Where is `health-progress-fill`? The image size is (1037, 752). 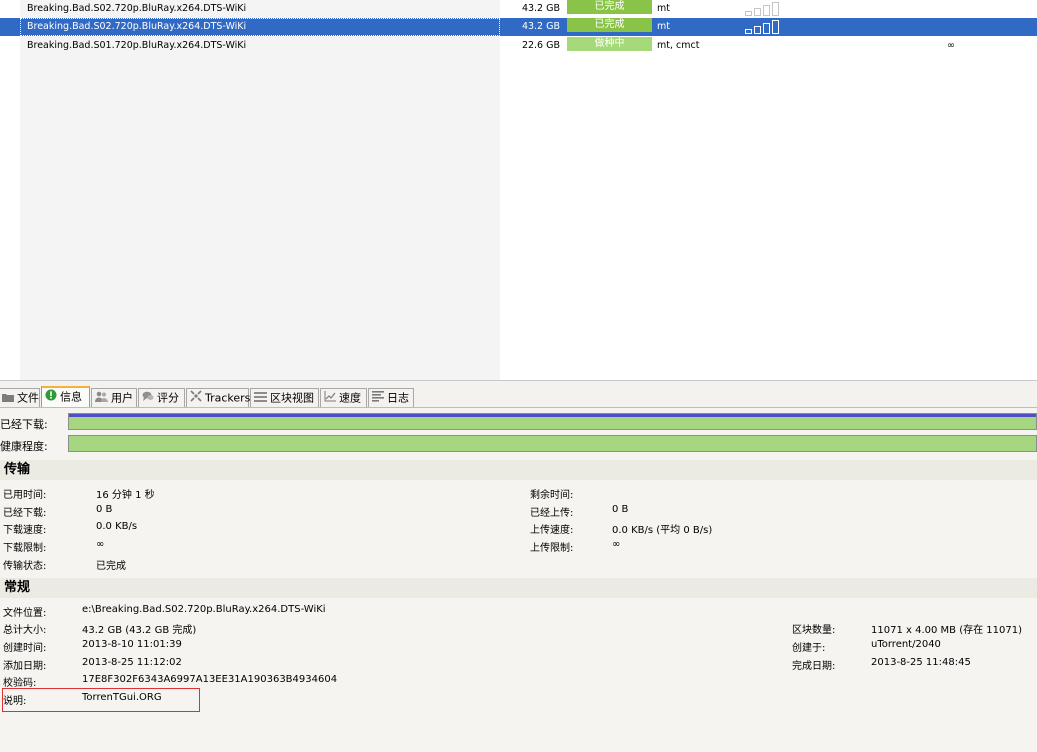
health-progress-fill is located at coordinates (552, 443).